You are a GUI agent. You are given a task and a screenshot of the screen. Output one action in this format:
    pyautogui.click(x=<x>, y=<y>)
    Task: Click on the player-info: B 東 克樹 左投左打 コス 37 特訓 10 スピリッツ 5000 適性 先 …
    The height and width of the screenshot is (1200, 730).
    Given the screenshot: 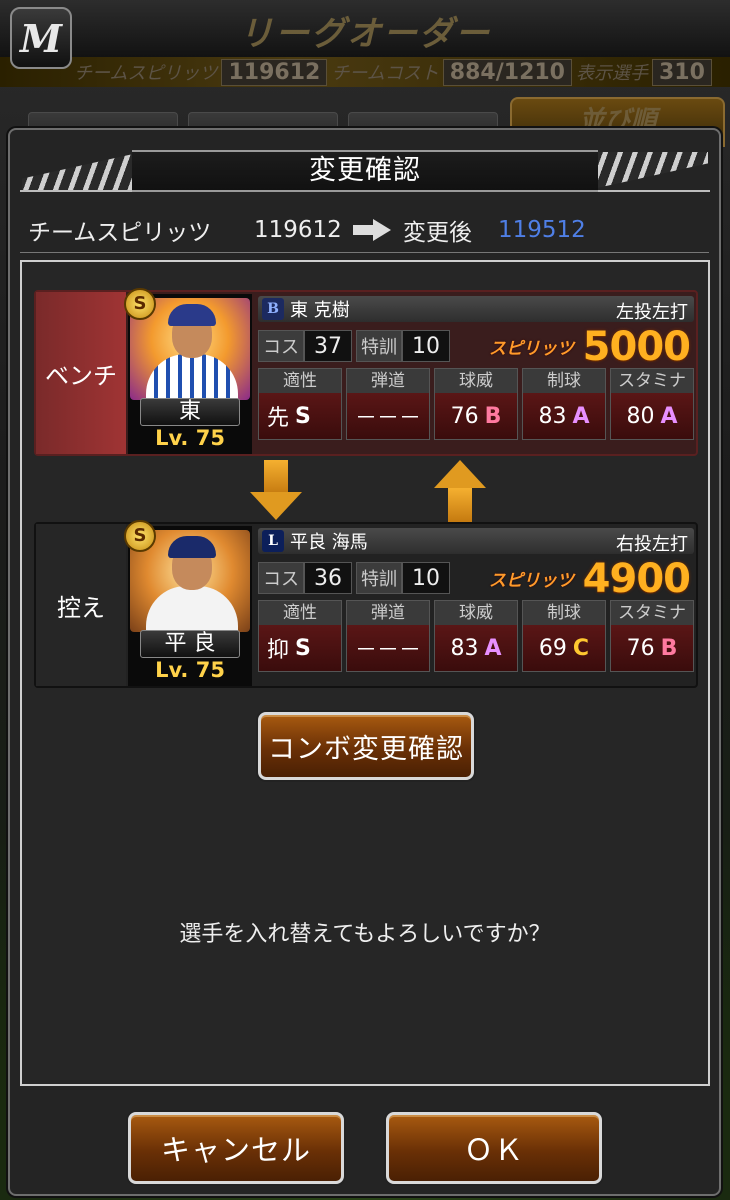 What is the action you would take?
    pyautogui.click(x=476, y=368)
    